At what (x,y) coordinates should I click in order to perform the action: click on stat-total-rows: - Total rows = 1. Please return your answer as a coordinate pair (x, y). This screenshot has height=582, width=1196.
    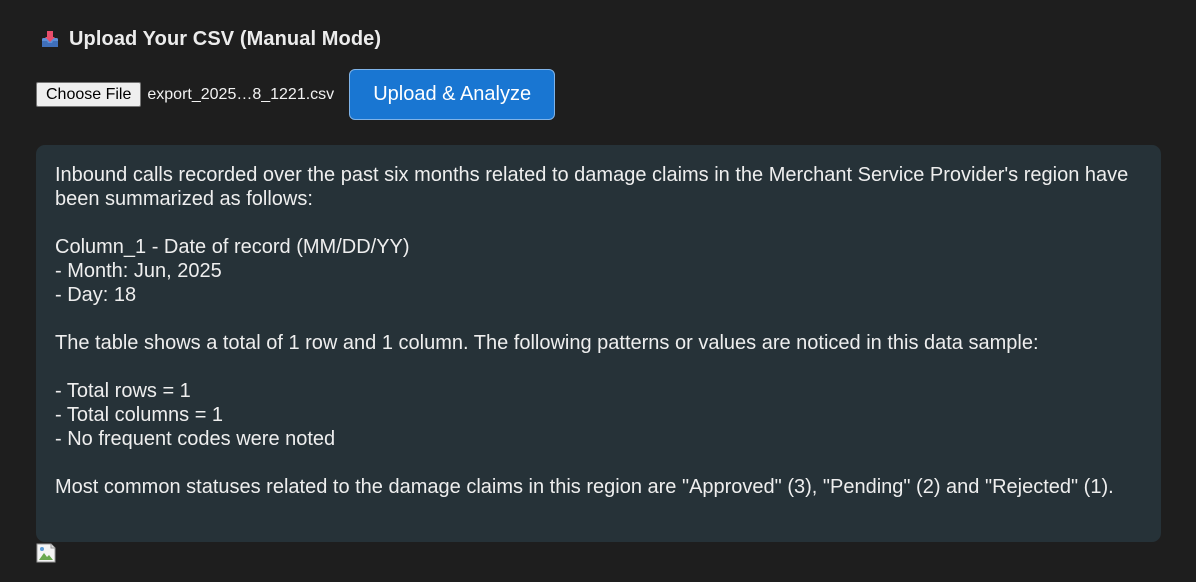
    Looking at the image, I should click on (123, 391).